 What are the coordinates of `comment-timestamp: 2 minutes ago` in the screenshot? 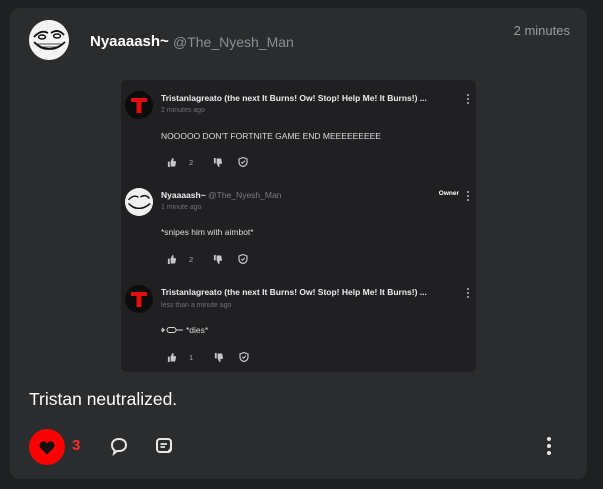 It's located at (183, 110).